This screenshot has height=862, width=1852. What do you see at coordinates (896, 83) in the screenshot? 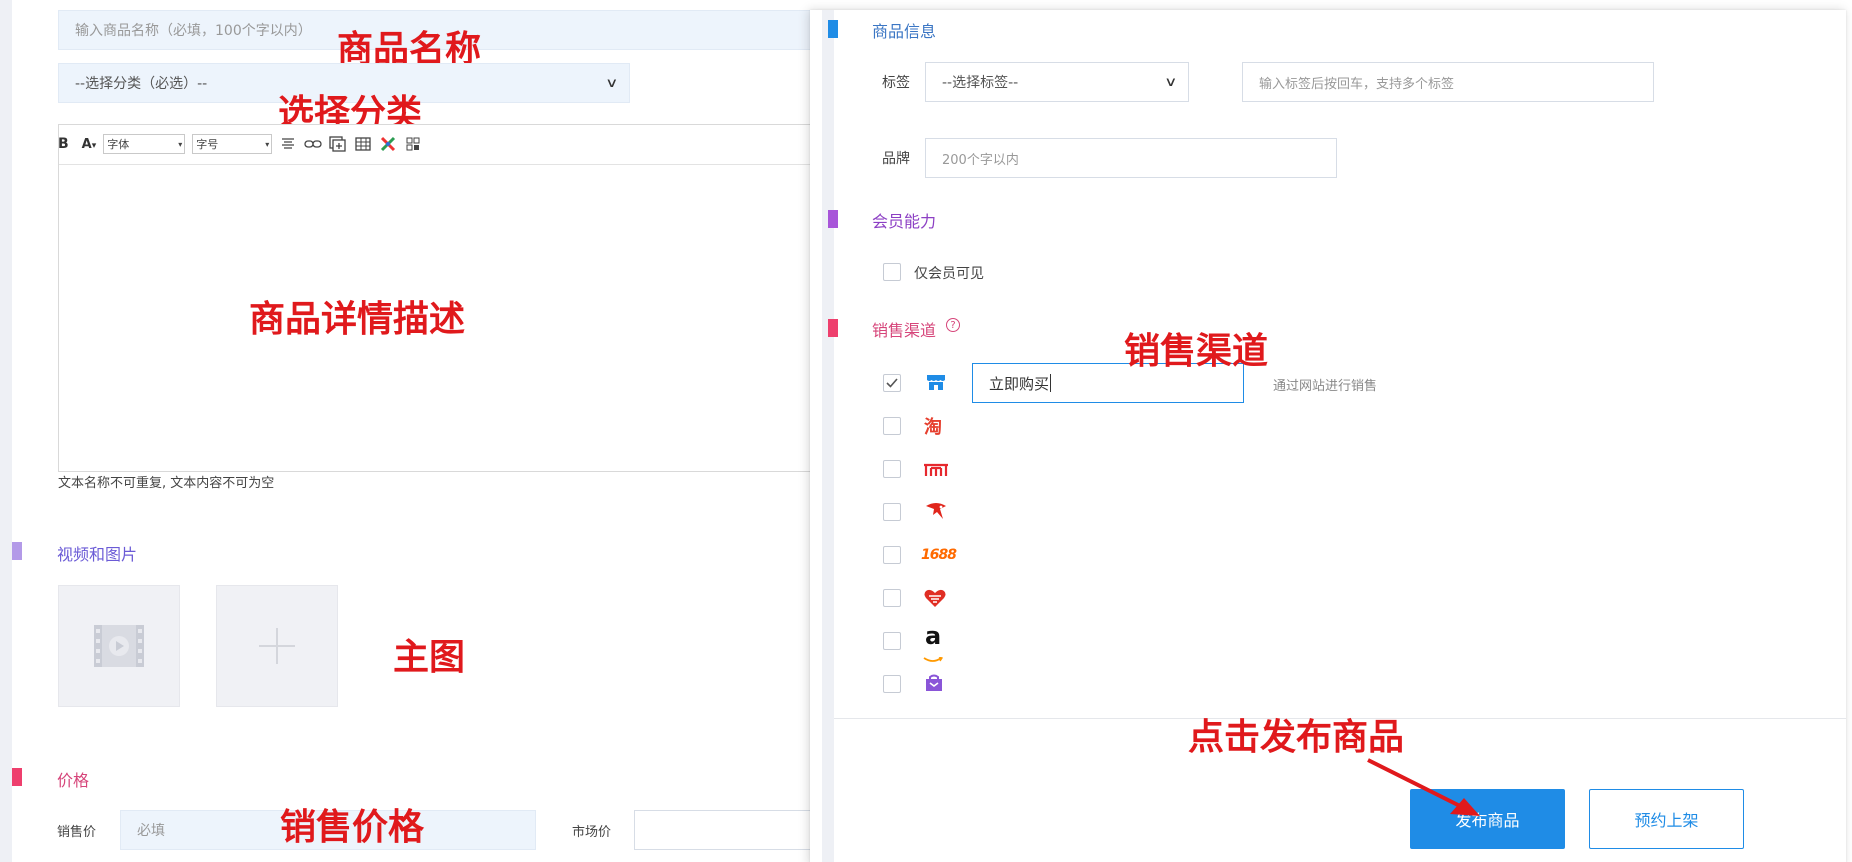
I see `tag-label: 标签` at bounding box center [896, 83].